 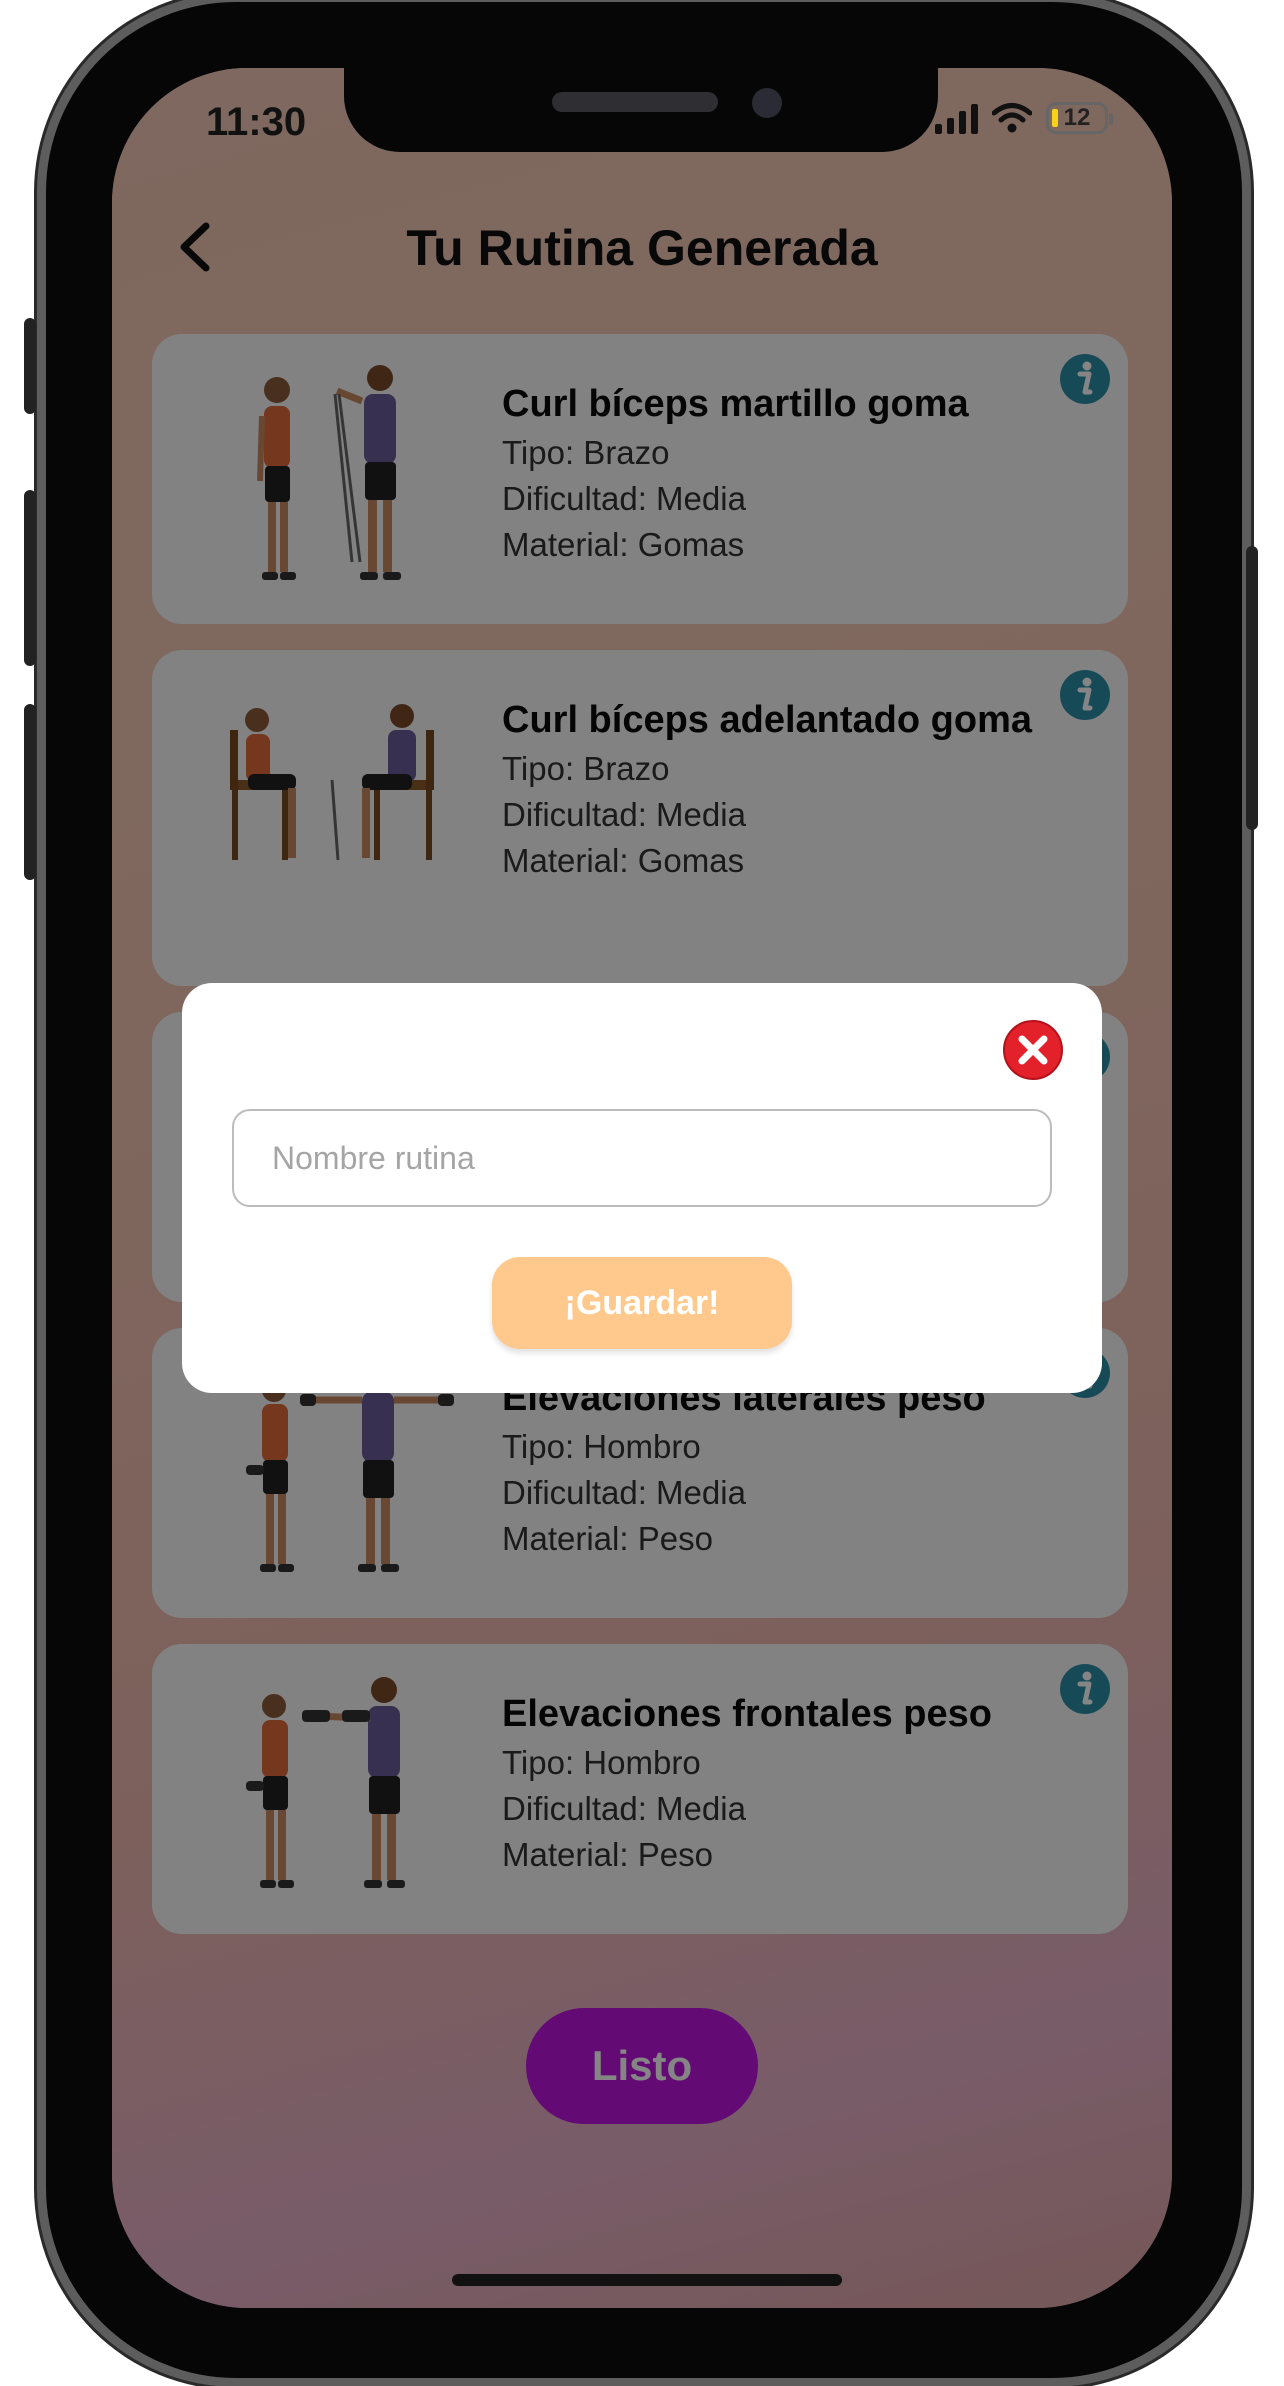 What do you see at coordinates (642, 1303) in the screenshot?
I see `save-button: ¡Guardar!` at bounding box center [642, 1303].